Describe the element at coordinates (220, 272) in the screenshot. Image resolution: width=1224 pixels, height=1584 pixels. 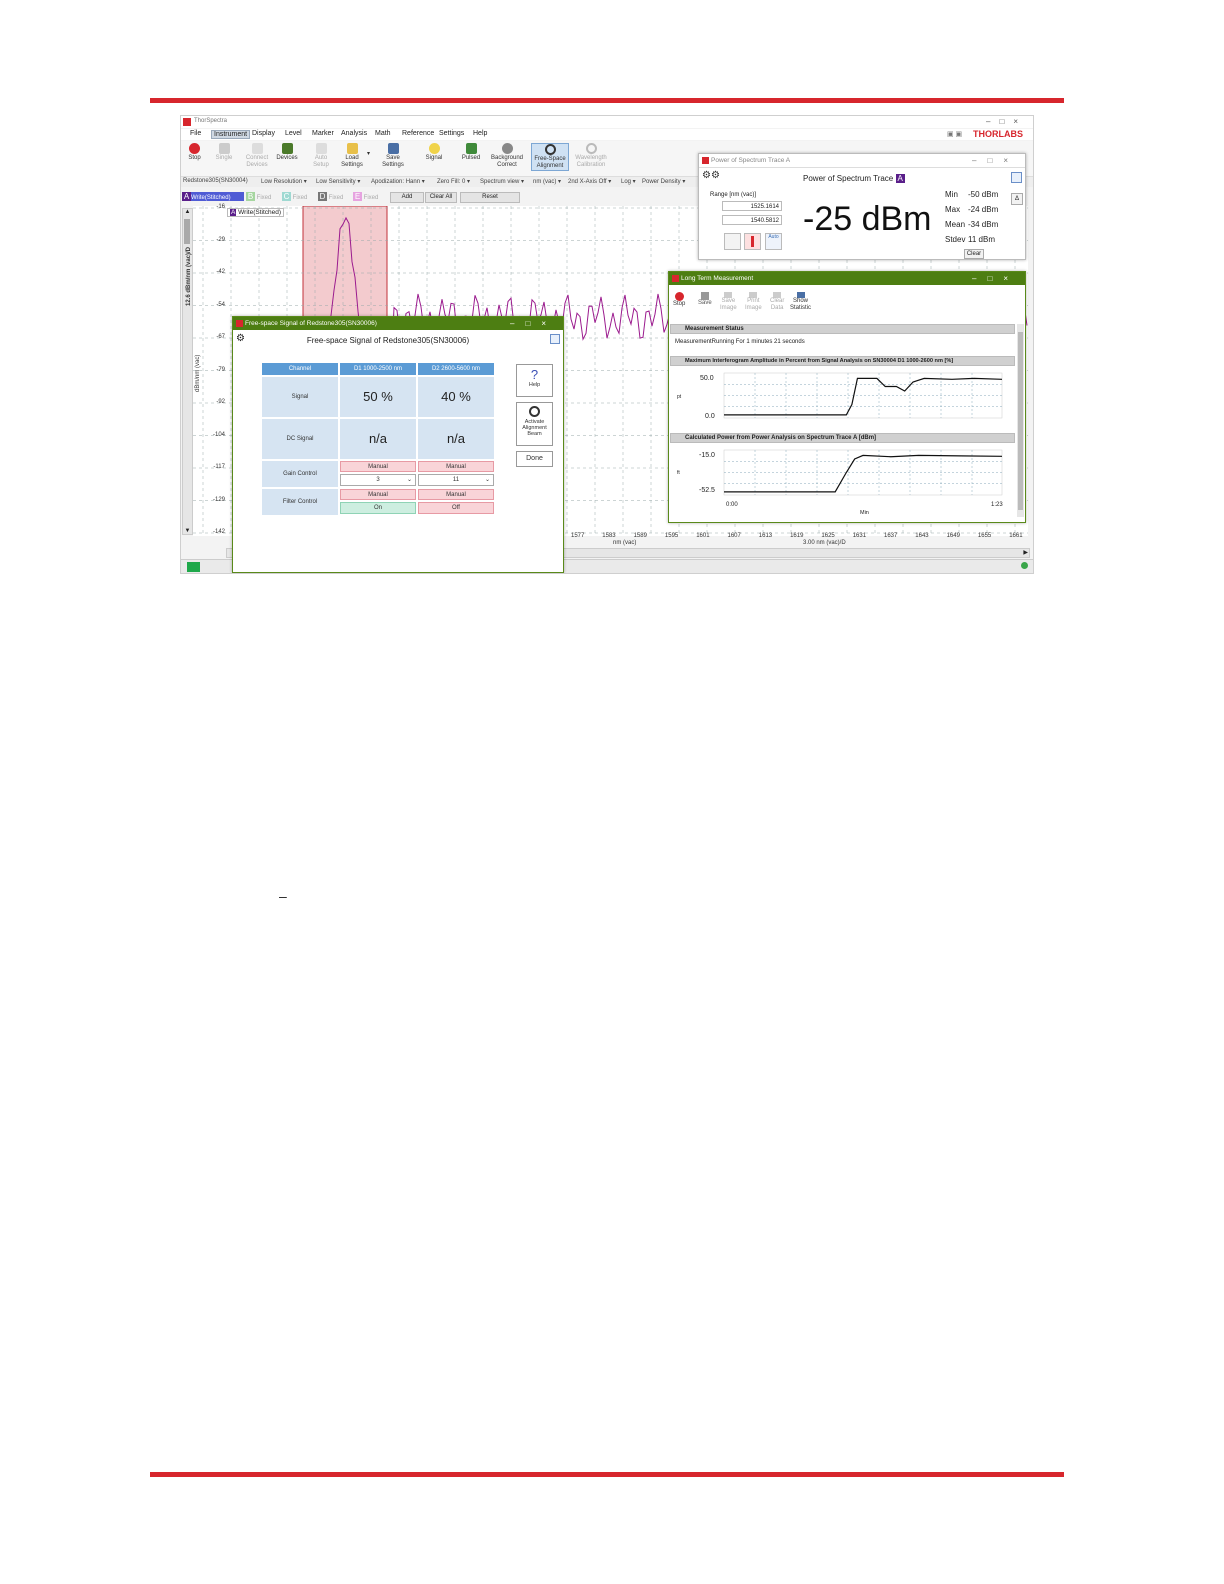
I see `y-tick-label: -42` at that location.